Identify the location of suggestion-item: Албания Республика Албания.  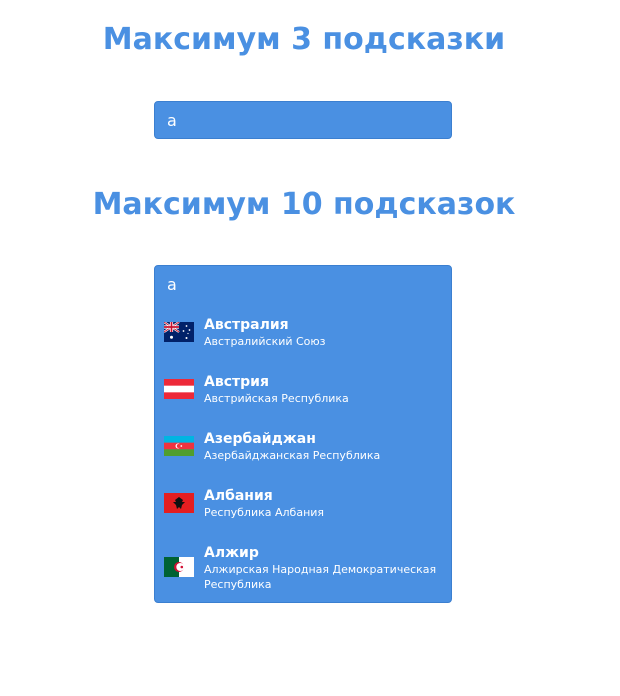
(303, 512).